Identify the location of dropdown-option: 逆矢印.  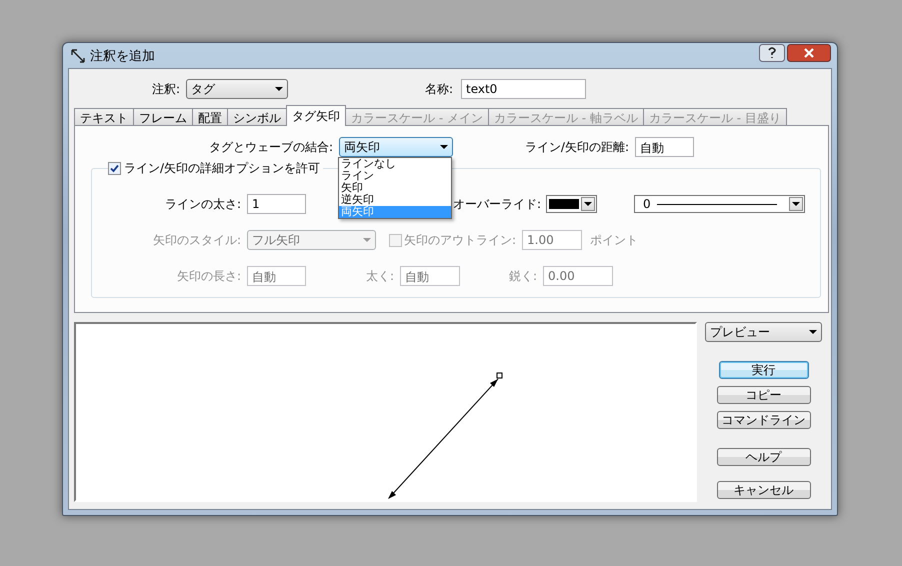
(395, 200).